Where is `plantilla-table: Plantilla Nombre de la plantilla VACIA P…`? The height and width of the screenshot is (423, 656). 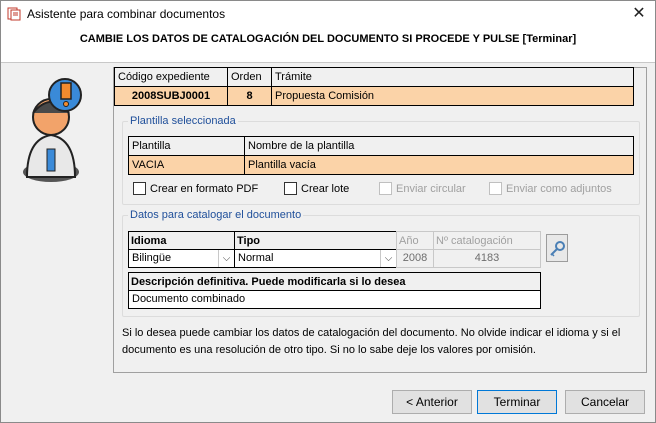
plantilla-table: Plantilla Nombre de la plantilla VACIA P… is located at coordinates (381, 155).